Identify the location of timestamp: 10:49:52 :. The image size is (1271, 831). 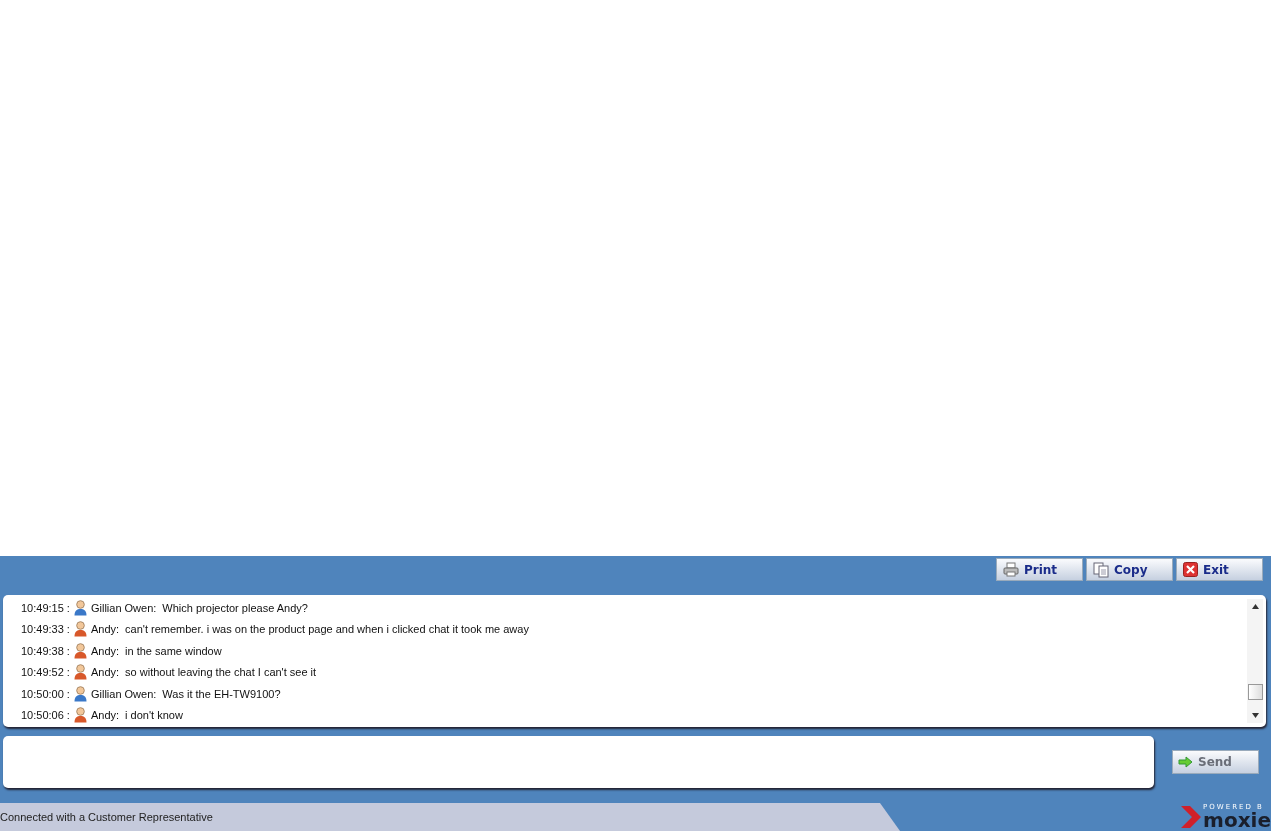
(45, 672).